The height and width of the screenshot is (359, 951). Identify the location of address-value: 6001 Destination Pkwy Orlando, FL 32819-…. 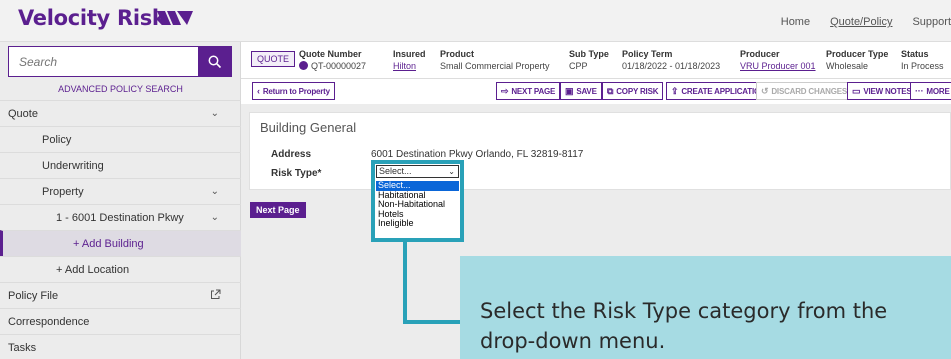
(477, 154).